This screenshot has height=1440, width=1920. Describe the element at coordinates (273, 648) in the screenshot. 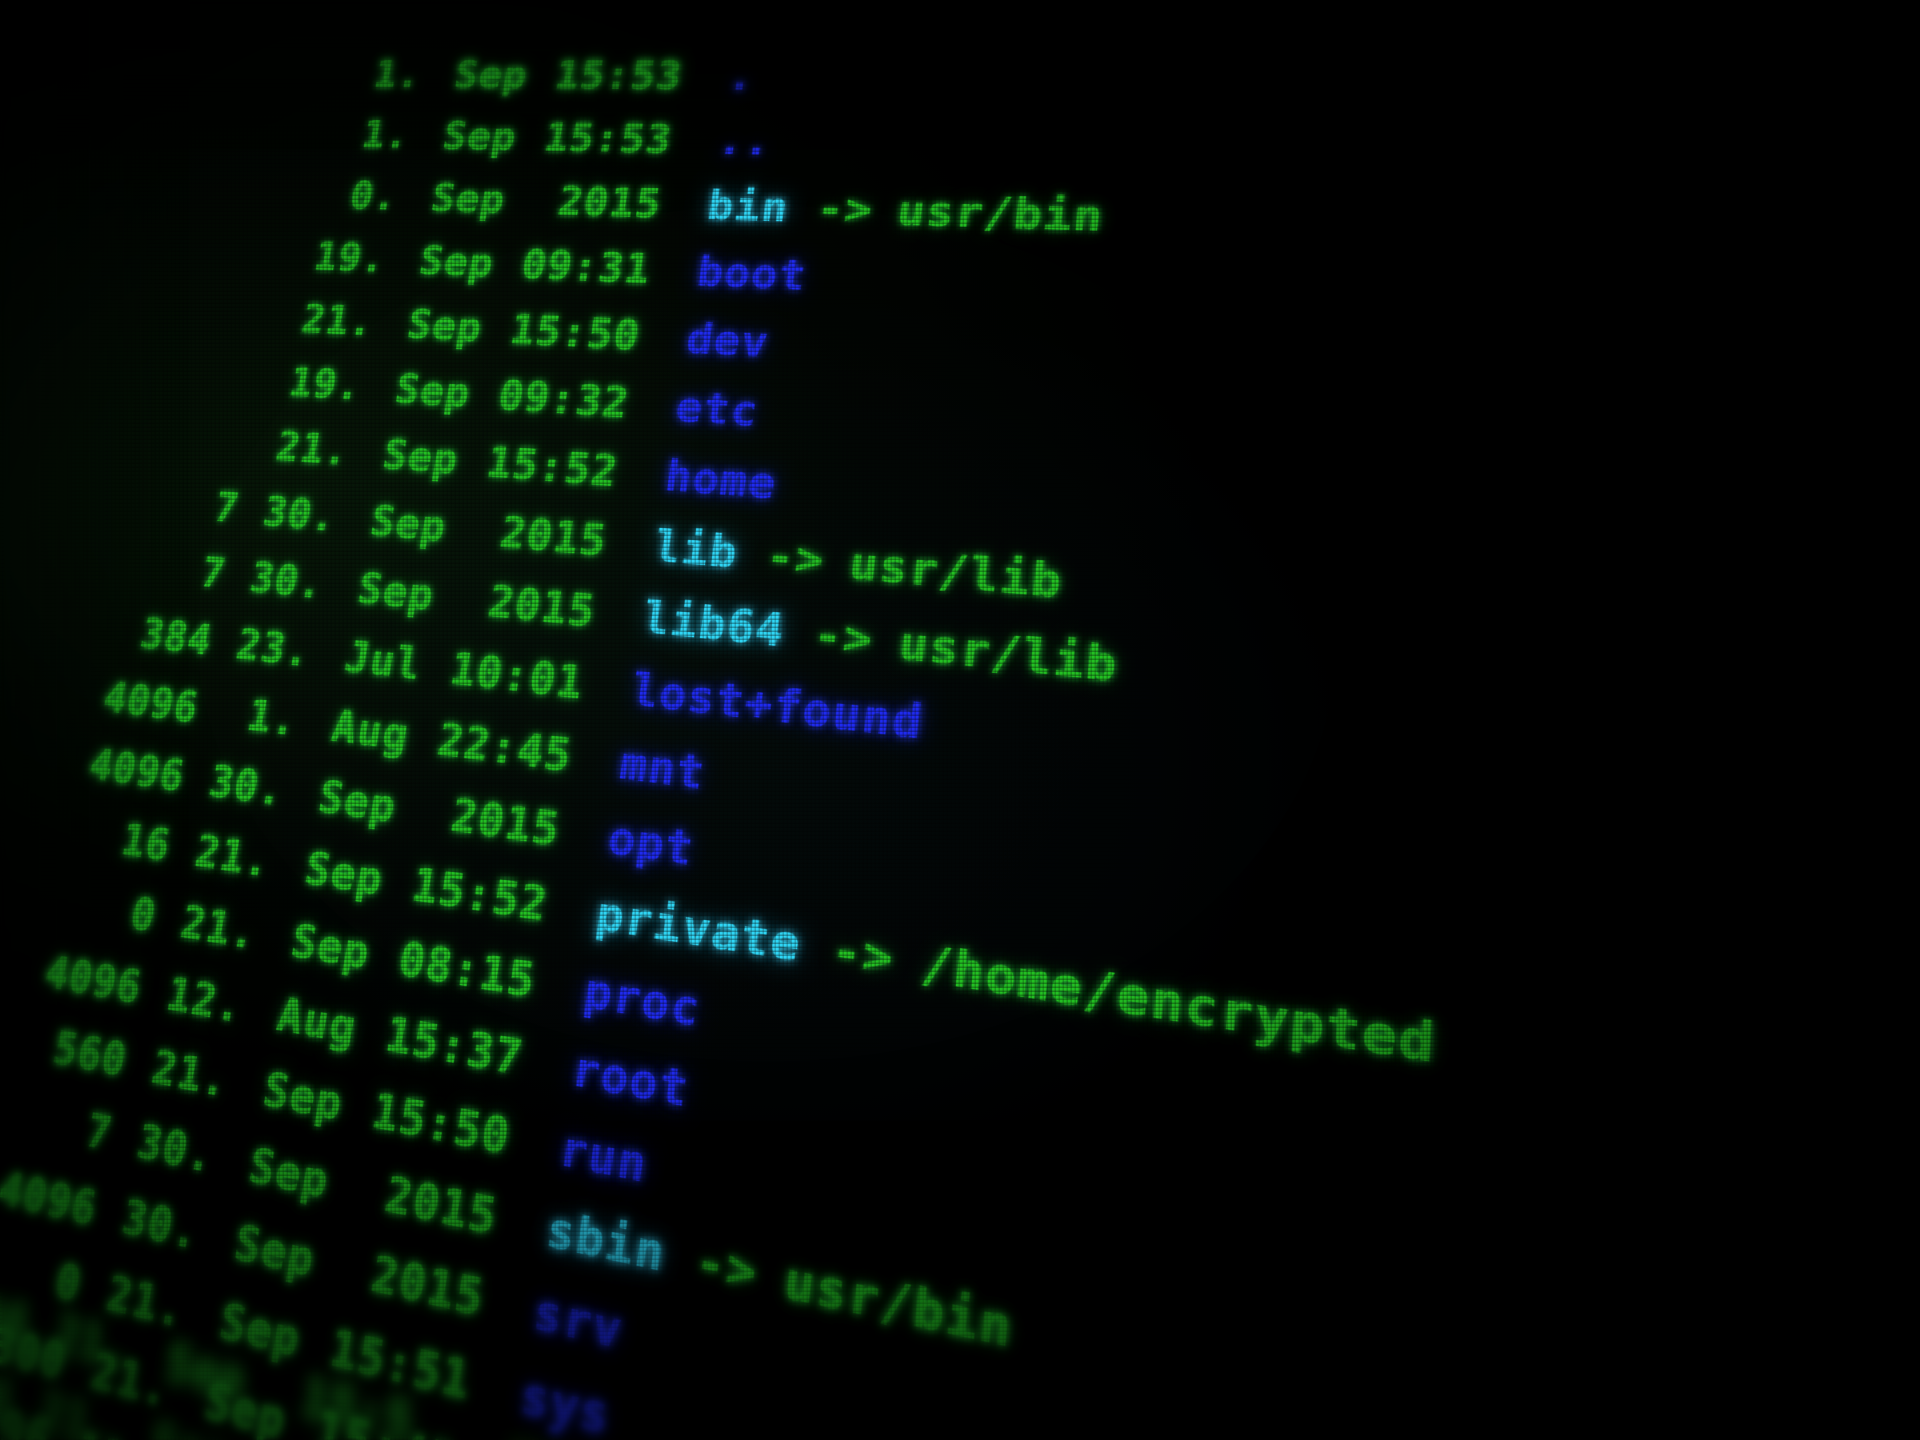

I see `modified-day: 23.` at that location.